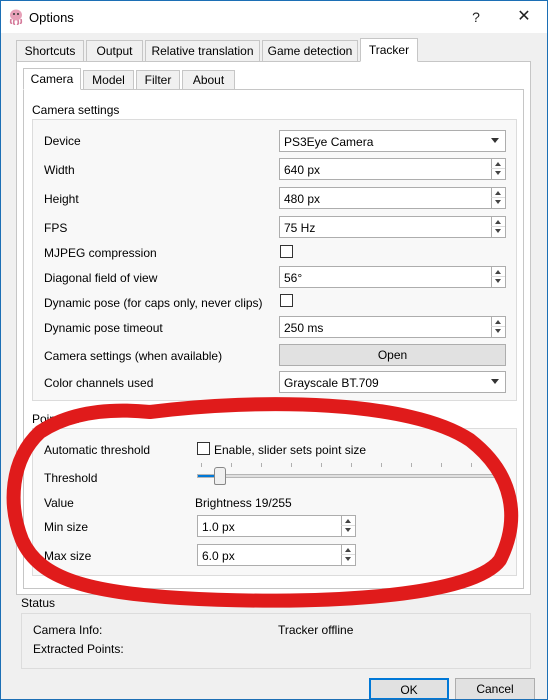  What do you see at coordinates (101, 278) in the screenshot?
I see `fov-label: Diagonal field of view` at bounding box center [101, 278].